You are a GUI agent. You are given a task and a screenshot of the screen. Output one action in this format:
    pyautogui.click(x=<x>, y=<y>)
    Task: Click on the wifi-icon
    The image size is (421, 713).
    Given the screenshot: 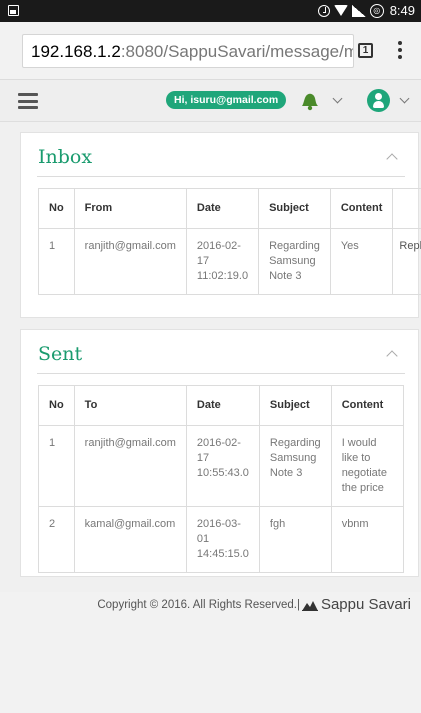 What is the action you would take?
    pyautogui.click(x=340, y=10)
    